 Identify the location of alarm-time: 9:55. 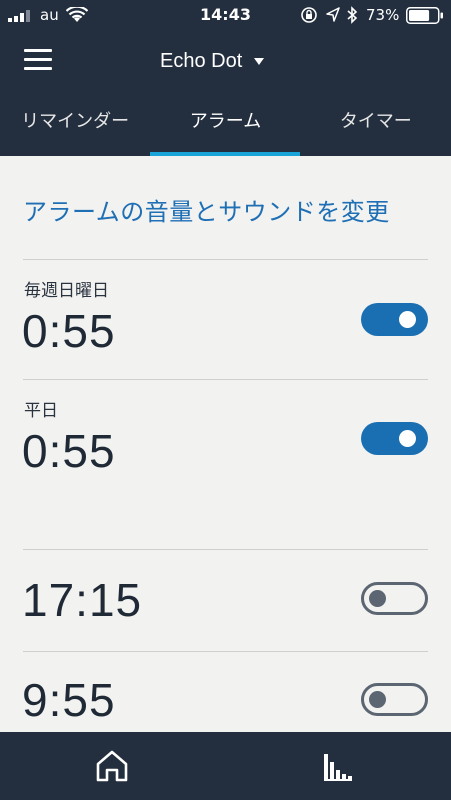
(69, 700).